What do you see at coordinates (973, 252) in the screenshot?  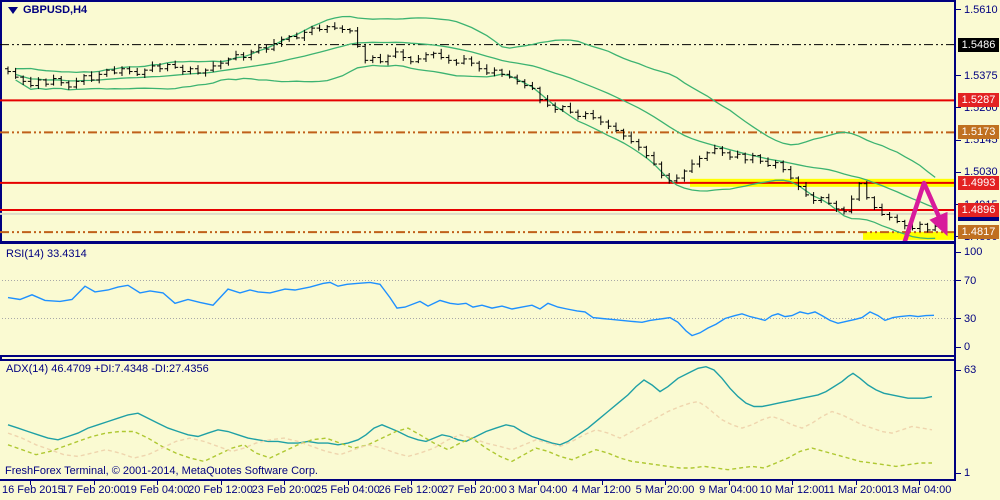 I see `rsi-scale-label: 100` at bounding box center [973, 252].